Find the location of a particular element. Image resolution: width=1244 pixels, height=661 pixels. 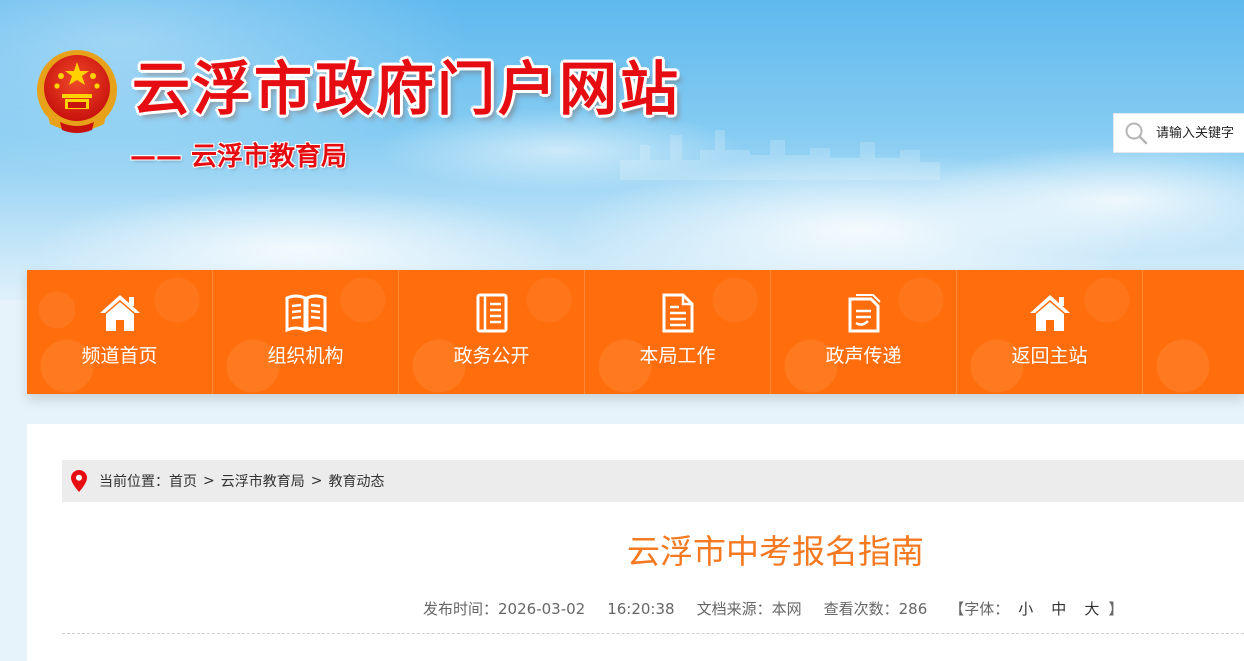

views-label: 查看次数： is located at coordinates (861, 609).